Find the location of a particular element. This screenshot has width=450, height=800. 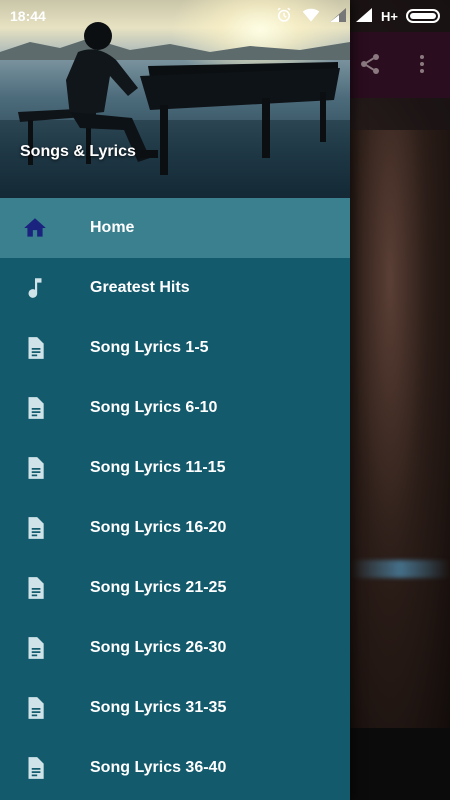

menu-item-greatest-hits: Greatest Hits is located at coordinates (175, 288).